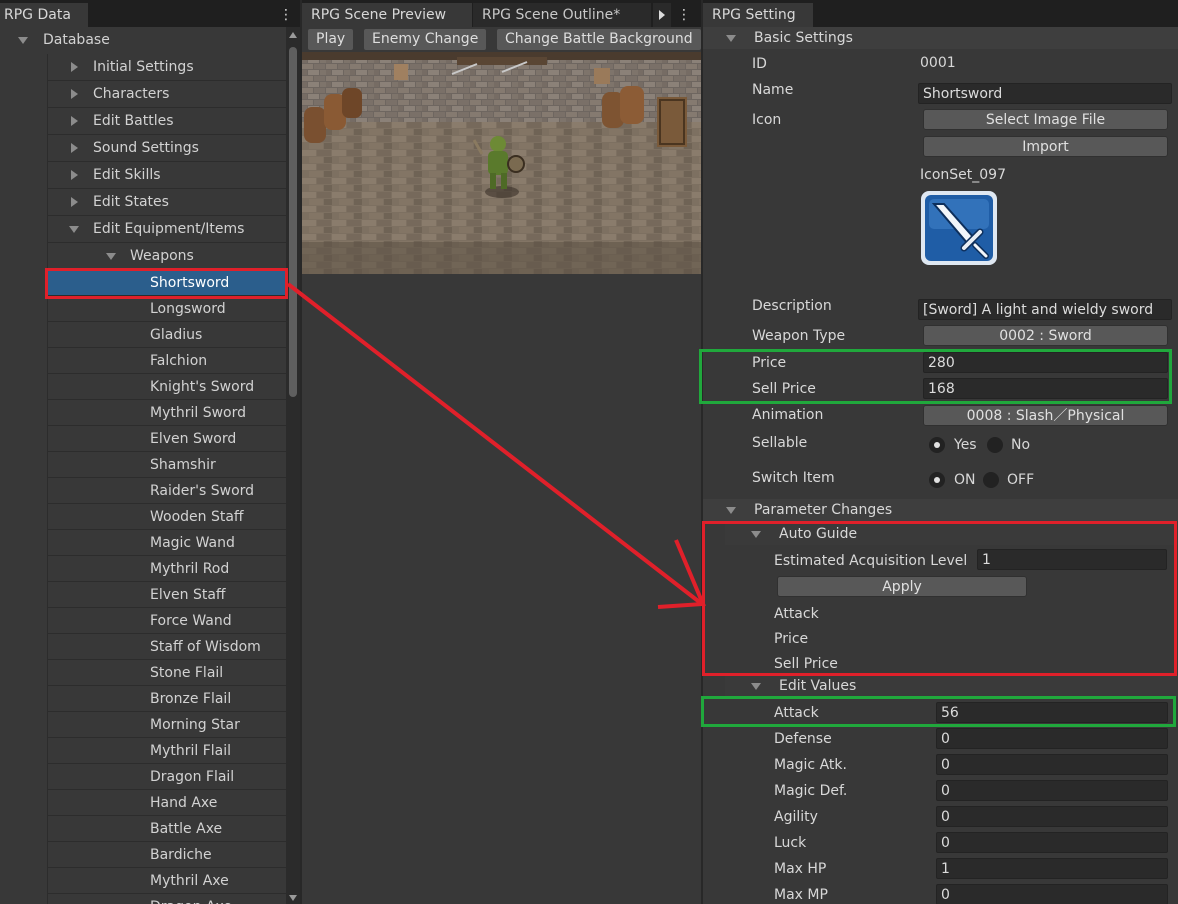  What do you see at coordinates (166, 725) in the screenshot?
I see `weapon-list-item: Morning Star` at bounding box center [166, 725].